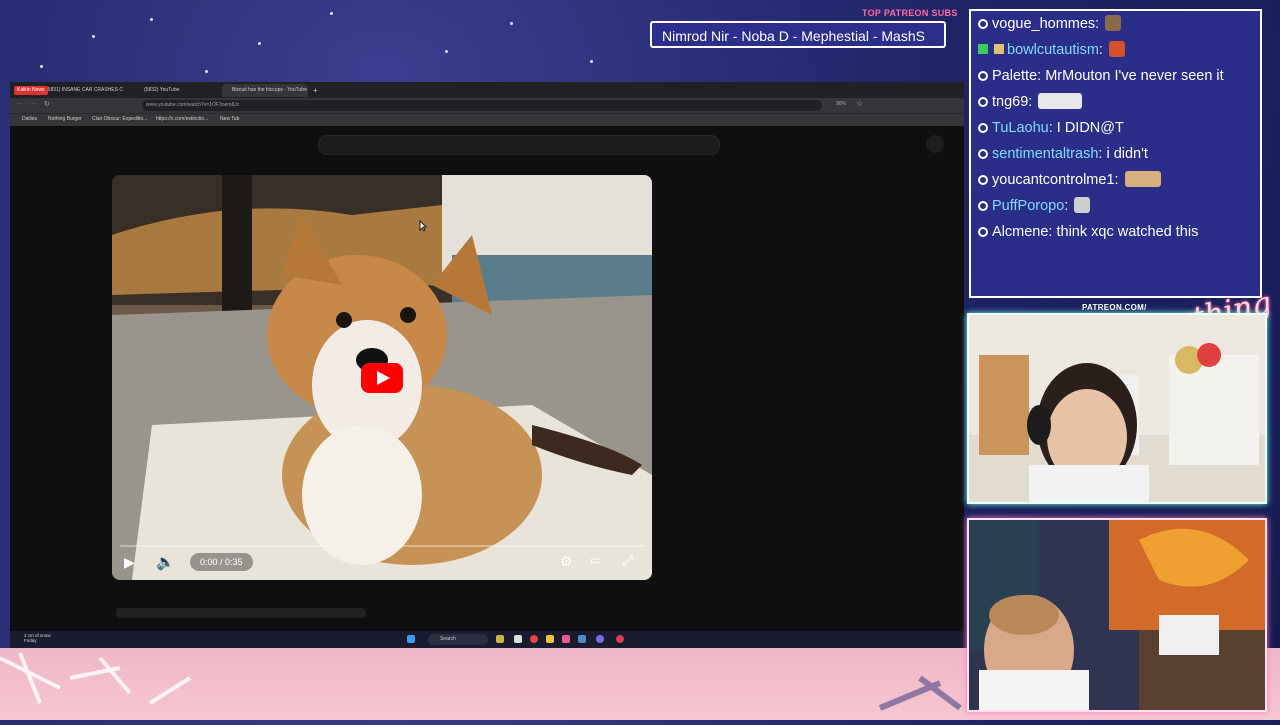  I want to click on theater-mode-icon: ▭, so click(595, 560).